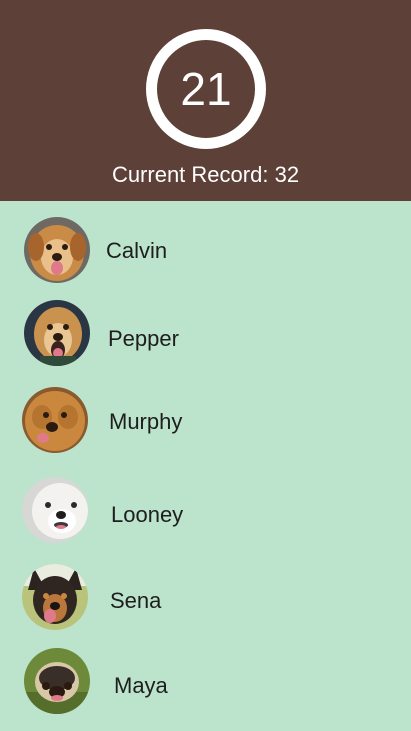 Image resolution: width=411 pixels, height=731 pixels. Describe the element at coordinates (57, 250) in the screenshot. I see `calvin-avatar` at that location.